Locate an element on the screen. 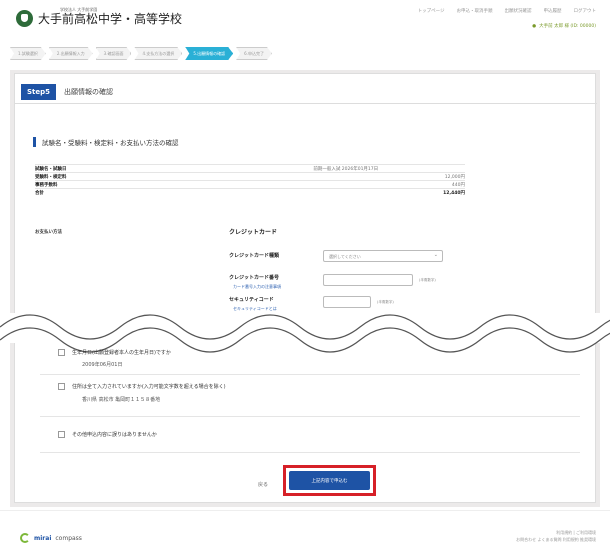  card-number-help-link: カード番号入力の注意事項 is located at coordinates (257, 287).